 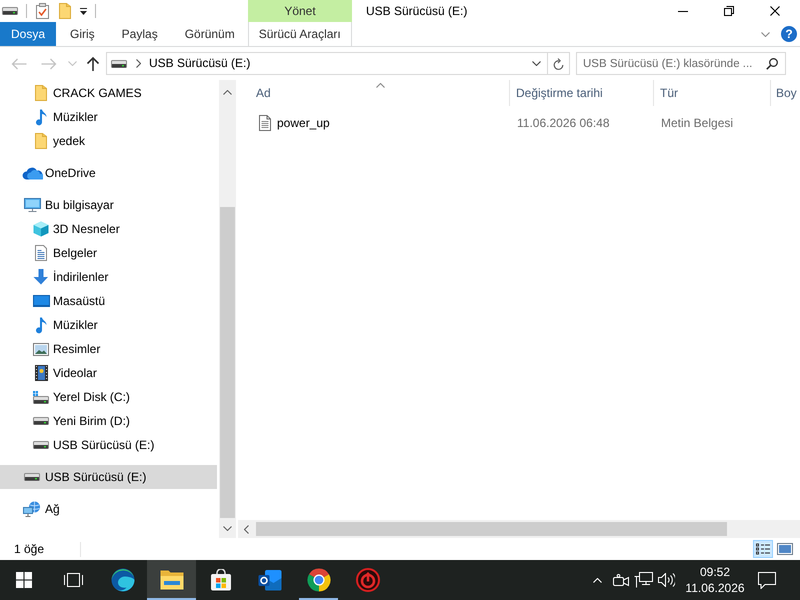 I want to click on tree-item: yedek, so click(x=108, y=141).